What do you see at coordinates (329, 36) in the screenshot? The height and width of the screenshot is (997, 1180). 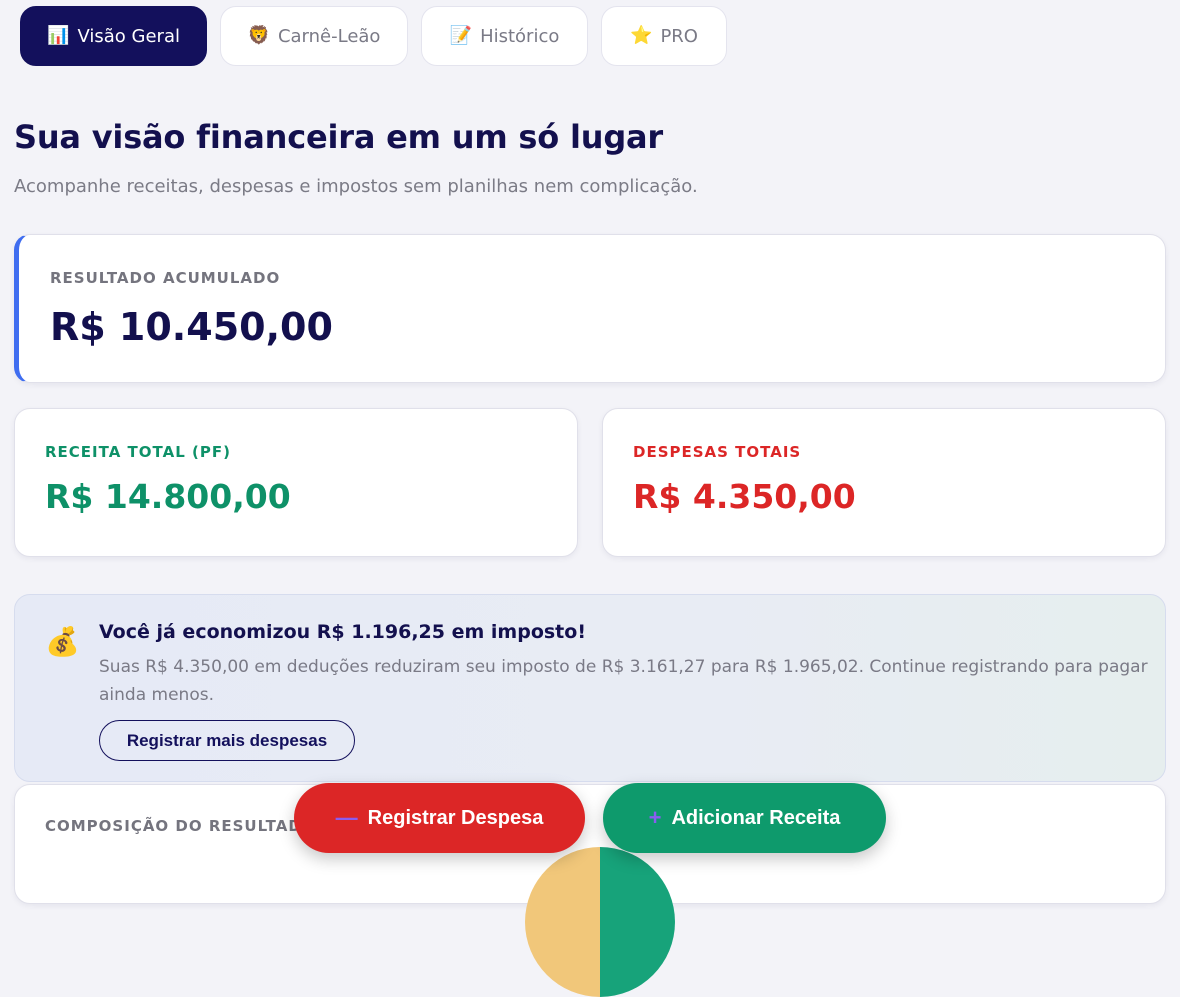 I see `tab-label: Carnê-Leão` at bounding box center [329, 36].